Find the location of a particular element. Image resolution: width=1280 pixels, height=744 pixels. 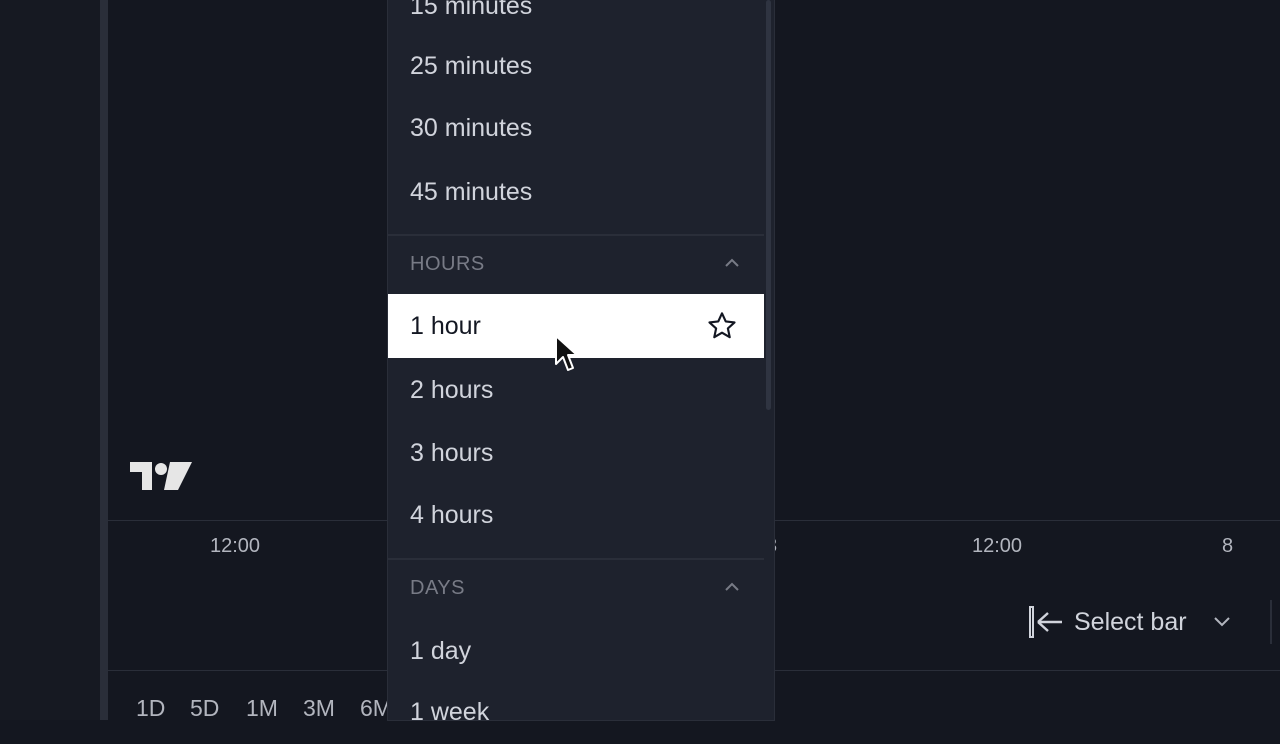

section-header-days: DAYS is located at coordinates (576, 588).